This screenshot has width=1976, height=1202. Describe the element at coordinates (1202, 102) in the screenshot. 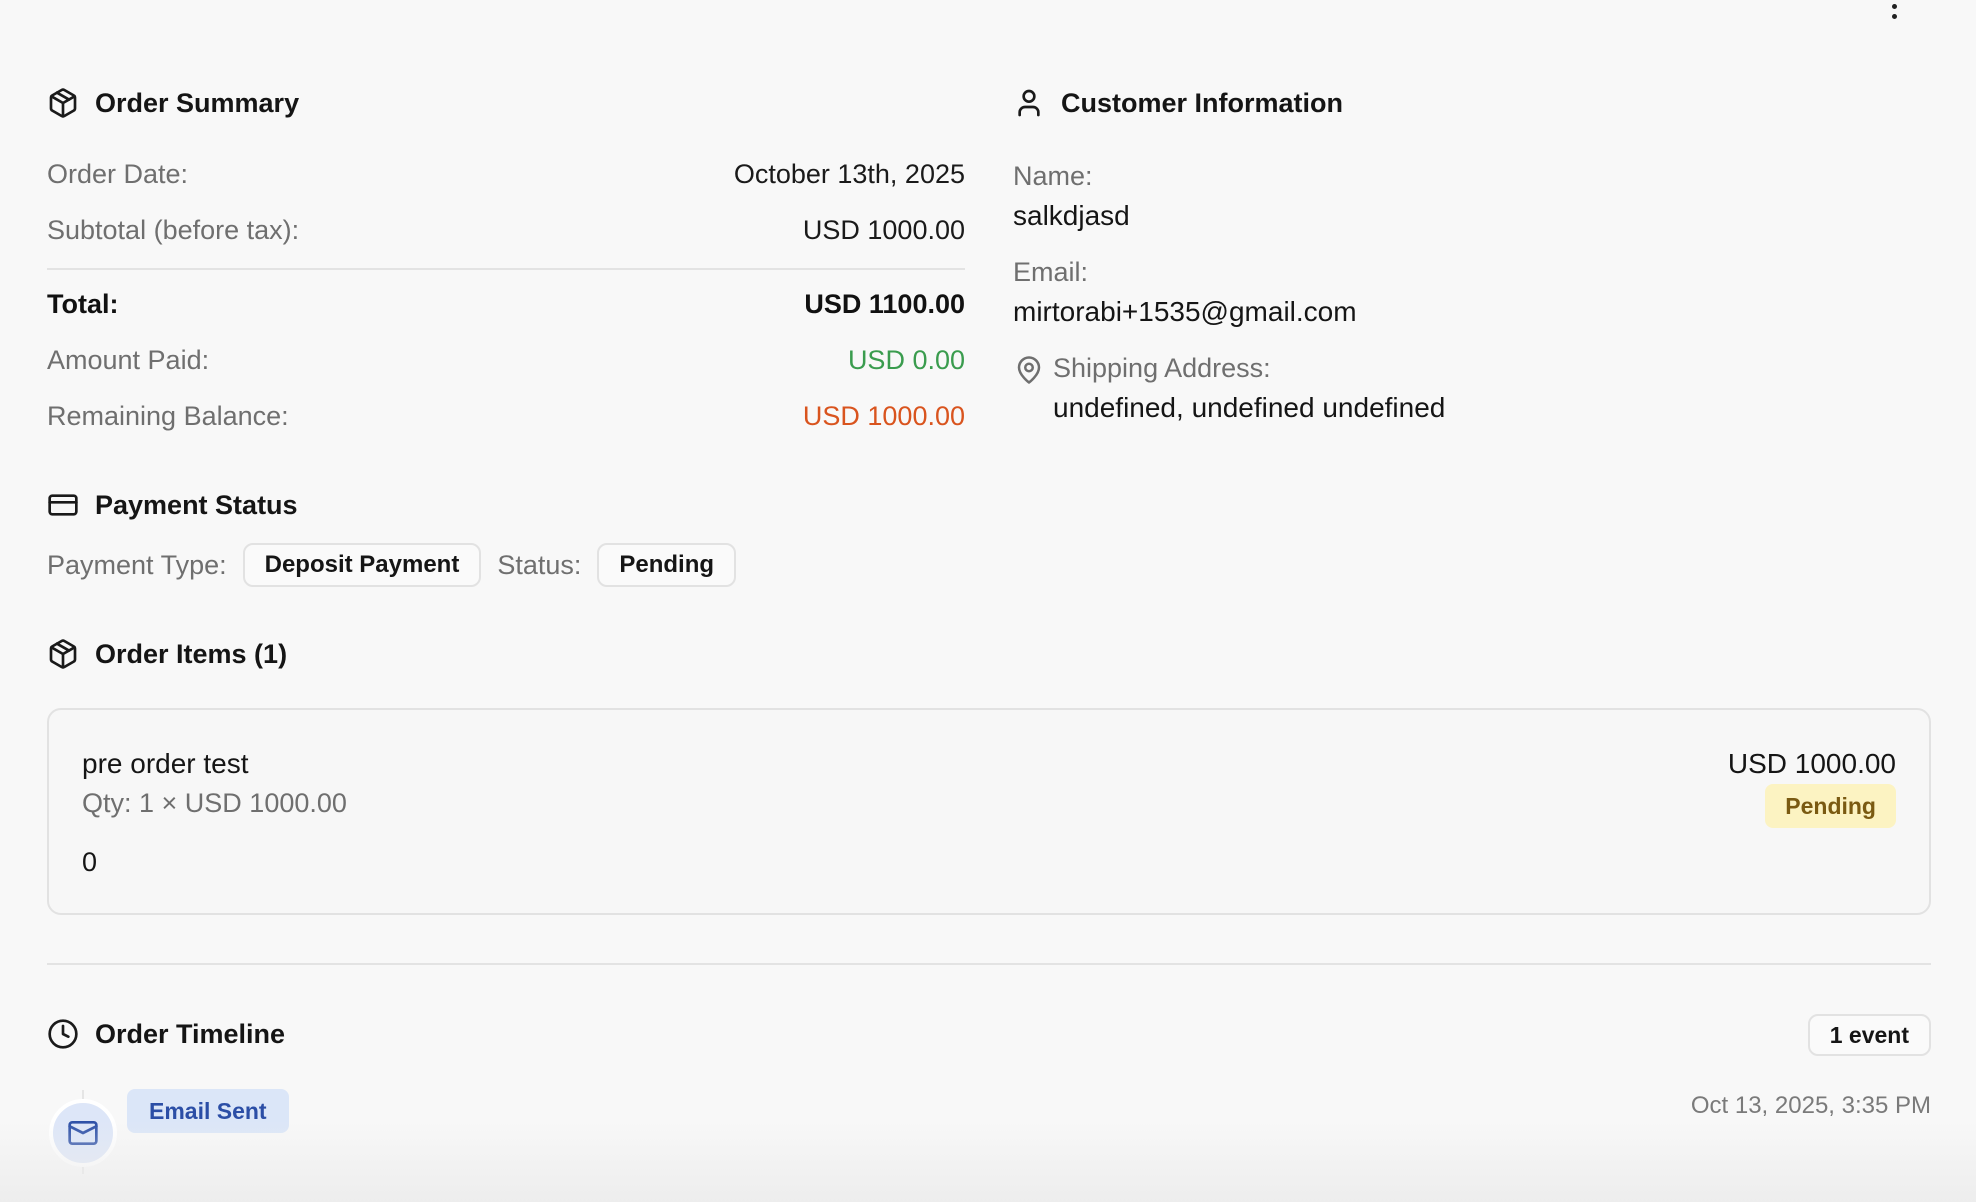

I see `customer-info-title: Customer Information` at that location.